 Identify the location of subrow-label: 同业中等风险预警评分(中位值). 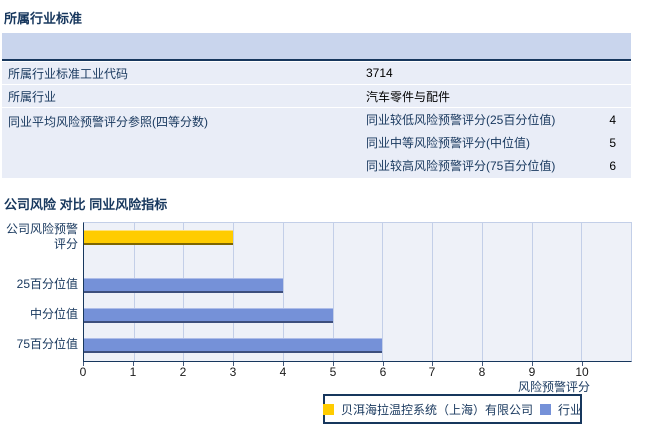
(448, 143).